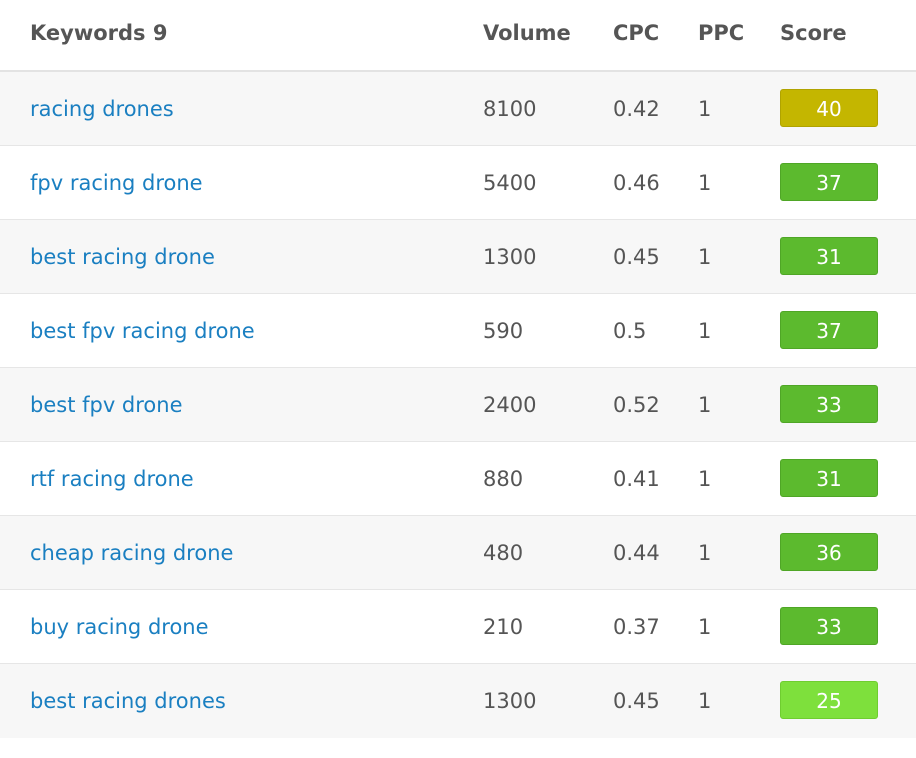 The height and width of the screenshot is (758, 916). Describe the element at coordinates (510, 183) in the screenshot. I see `volume-value: 5400` at that location.